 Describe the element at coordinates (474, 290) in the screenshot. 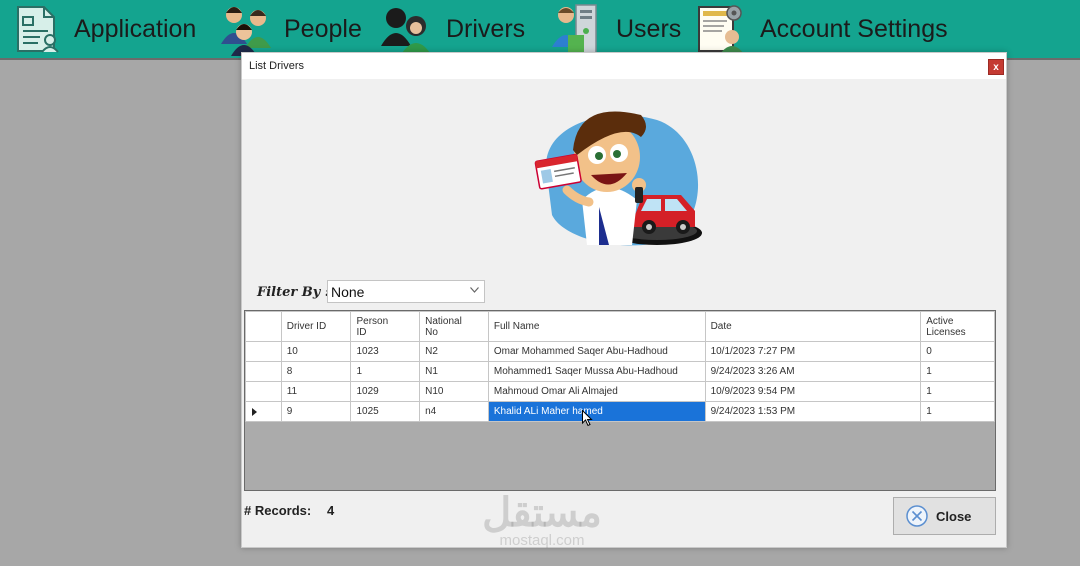

I see `chevron-down-icon` at that location.